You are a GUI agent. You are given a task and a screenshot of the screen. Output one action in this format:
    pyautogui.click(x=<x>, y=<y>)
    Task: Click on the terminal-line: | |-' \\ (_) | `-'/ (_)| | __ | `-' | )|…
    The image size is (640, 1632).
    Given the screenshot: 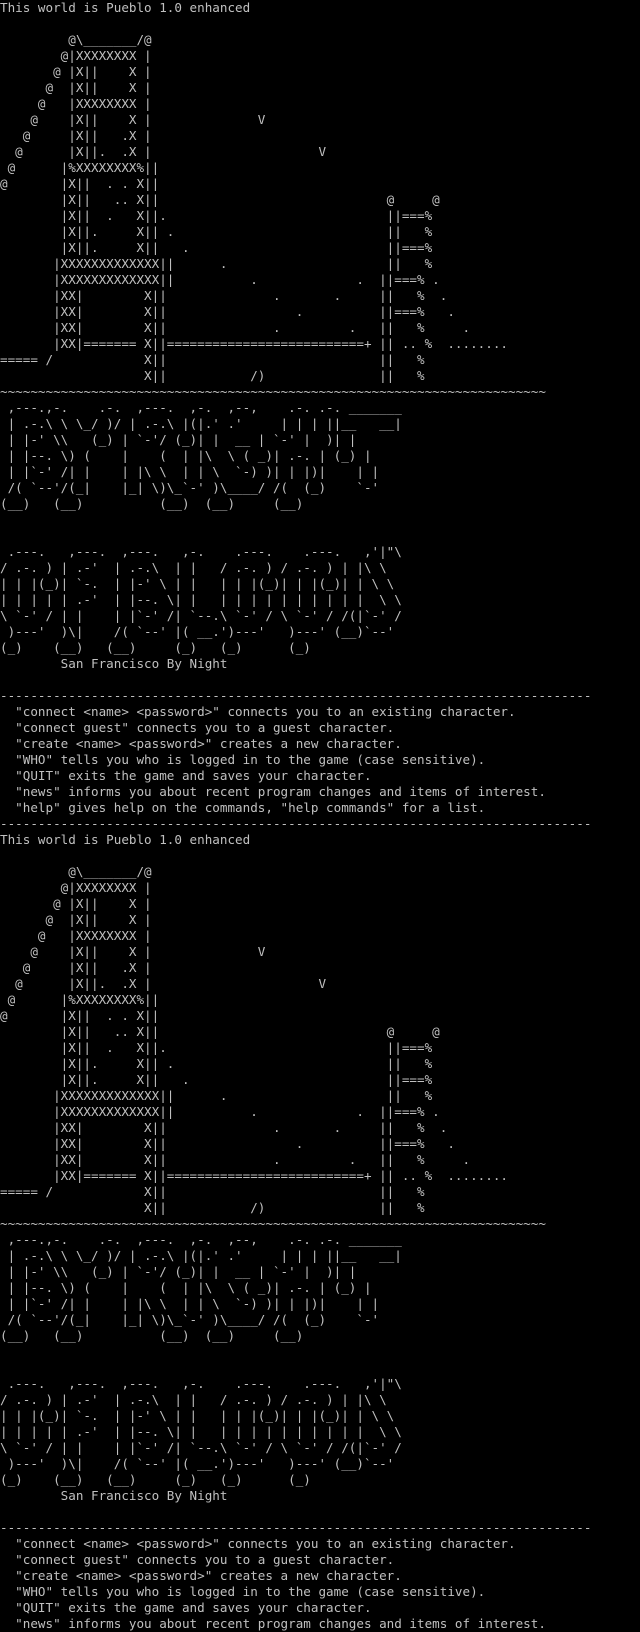 What is the action you would take?
    pyautogui.click(x=178, y=439)
    